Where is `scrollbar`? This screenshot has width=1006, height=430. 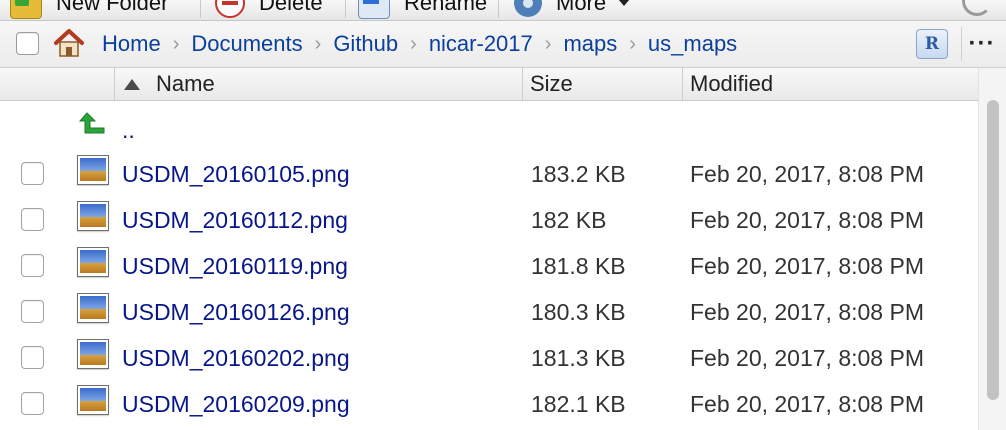 scrollbar is located at coordinates (992, 249).